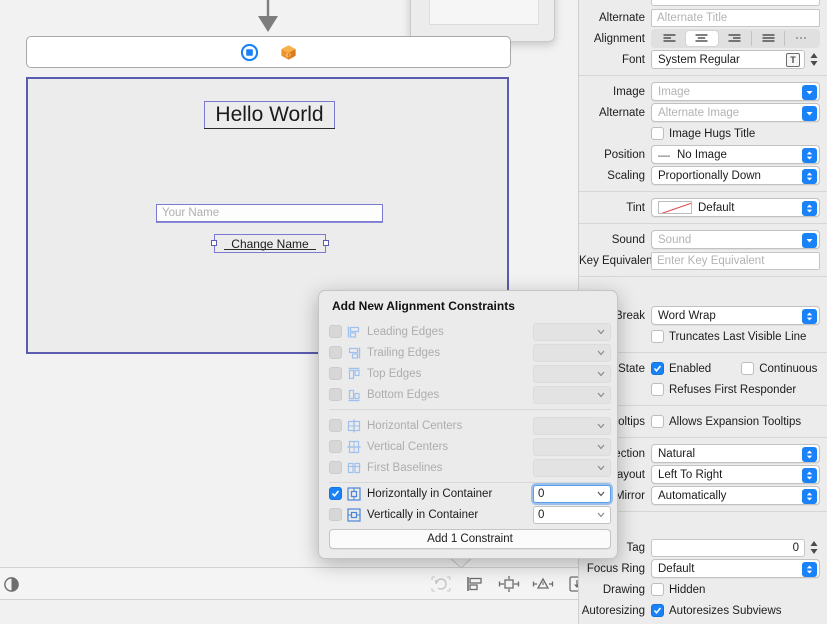  What do you see at coordinates (470, 373) in the screenshot?
I see `popover-row-top-edges: Top Edges` at bounding box center [470, 373].